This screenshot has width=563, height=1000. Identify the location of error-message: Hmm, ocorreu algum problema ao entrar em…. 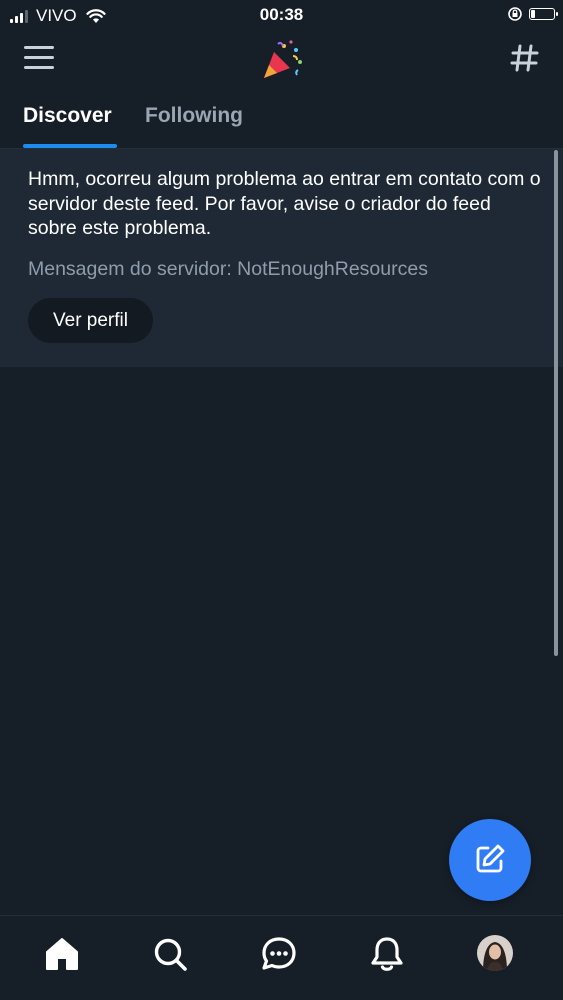
(284, 203).